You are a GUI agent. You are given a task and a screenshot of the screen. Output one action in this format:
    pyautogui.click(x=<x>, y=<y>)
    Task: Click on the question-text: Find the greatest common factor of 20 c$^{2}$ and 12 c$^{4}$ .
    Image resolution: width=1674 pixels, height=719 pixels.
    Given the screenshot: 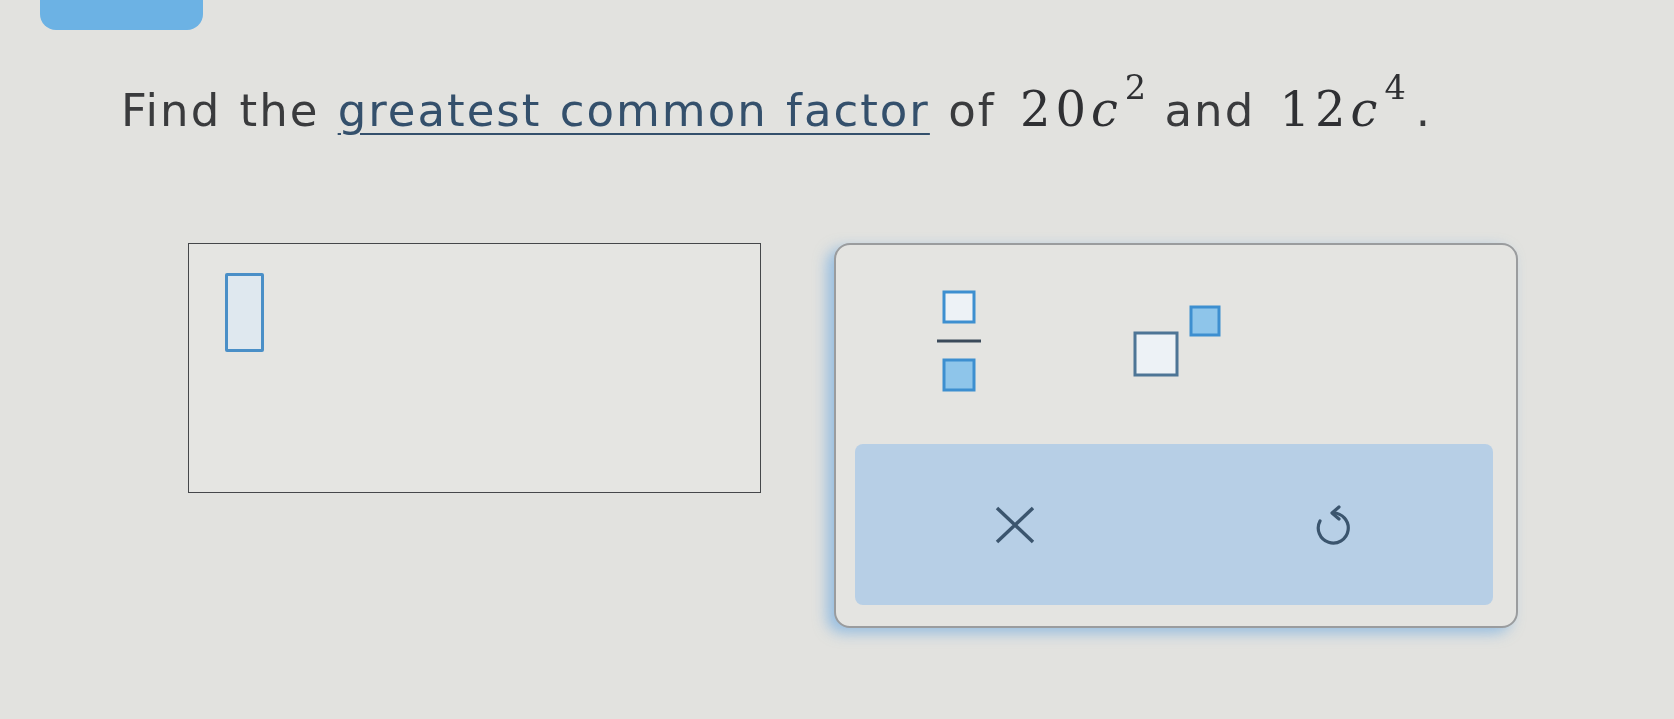 What is the action you would take?
    pyautogui.click(x=777, y=104)
    